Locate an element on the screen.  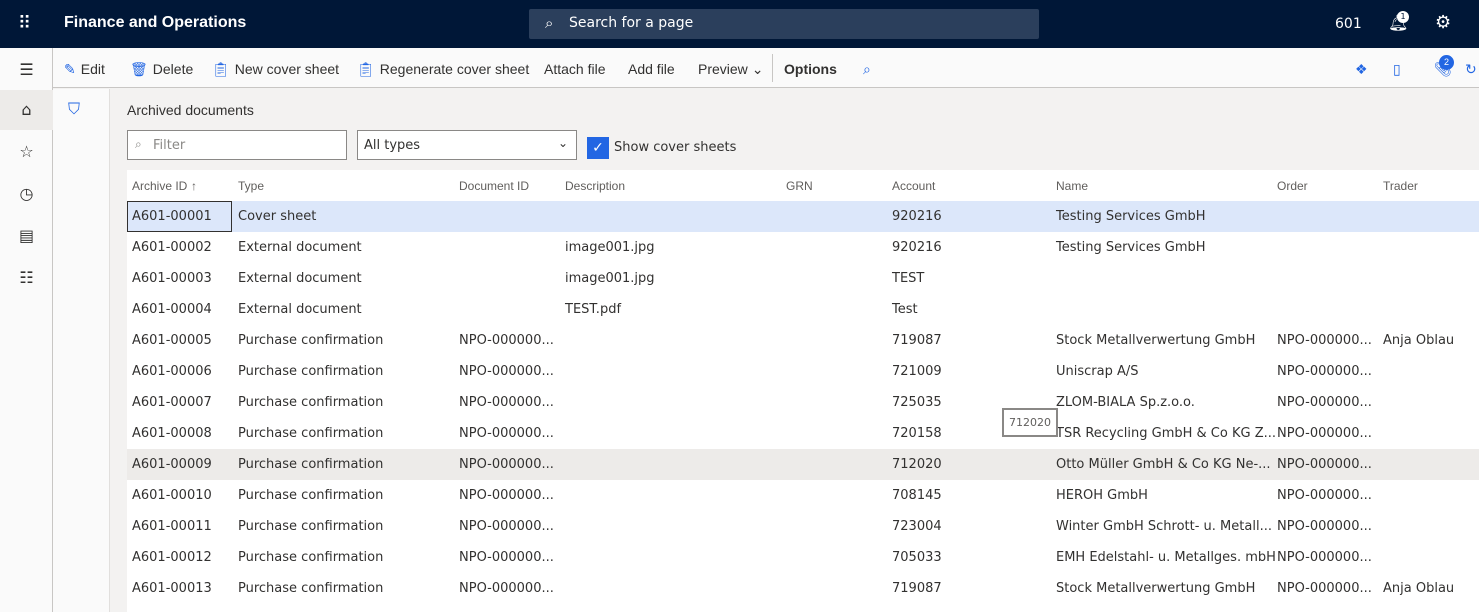
column-header: Account is located at coordinates (913, 186).